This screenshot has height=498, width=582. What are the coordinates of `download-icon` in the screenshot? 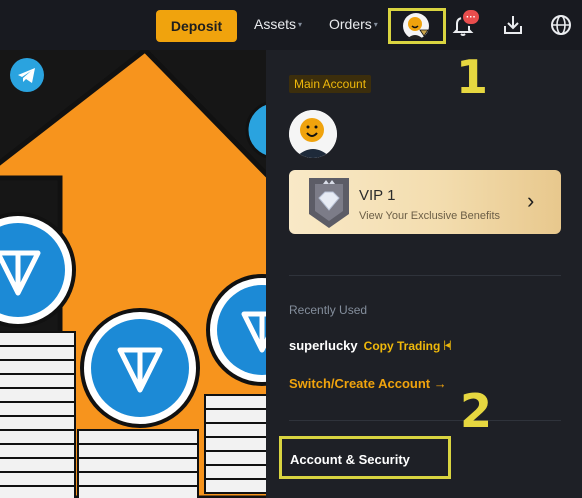 It's located at (513, 25).